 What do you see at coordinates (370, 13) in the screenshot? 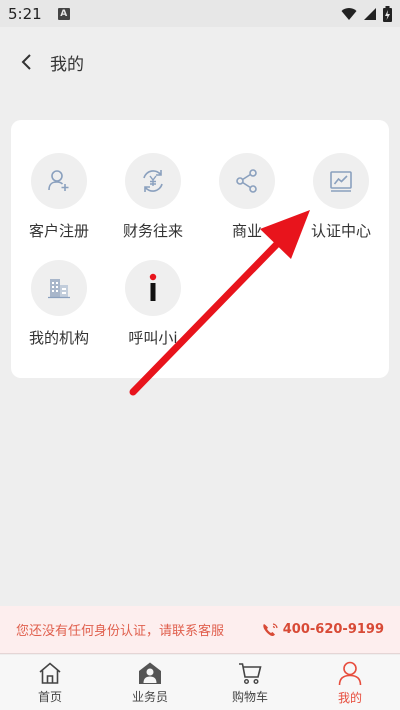
I see `signal-icon` at bounding box center [370, 13].